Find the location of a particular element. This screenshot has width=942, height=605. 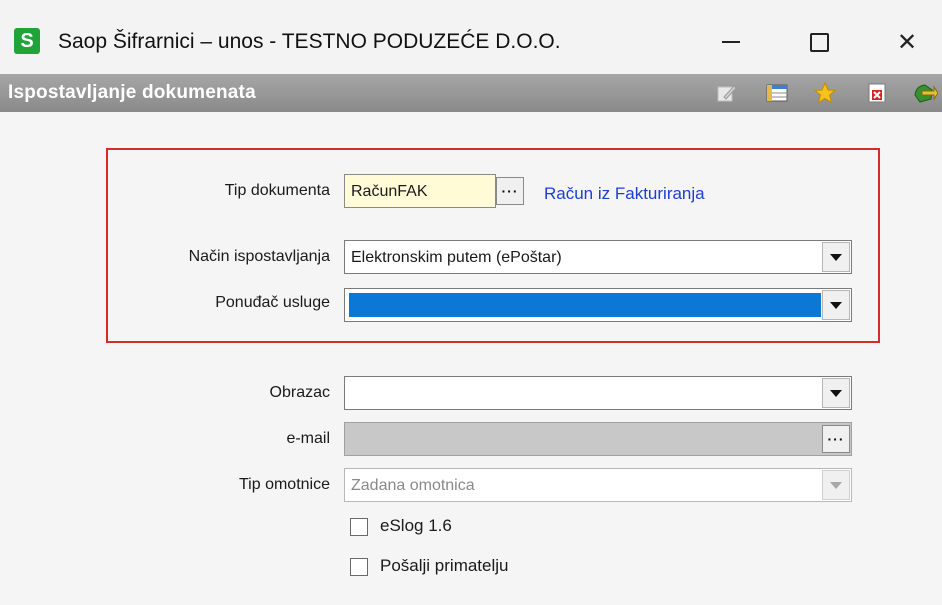

ponudjac-usluge-dropdown-button is located at coordinates (836, 305).